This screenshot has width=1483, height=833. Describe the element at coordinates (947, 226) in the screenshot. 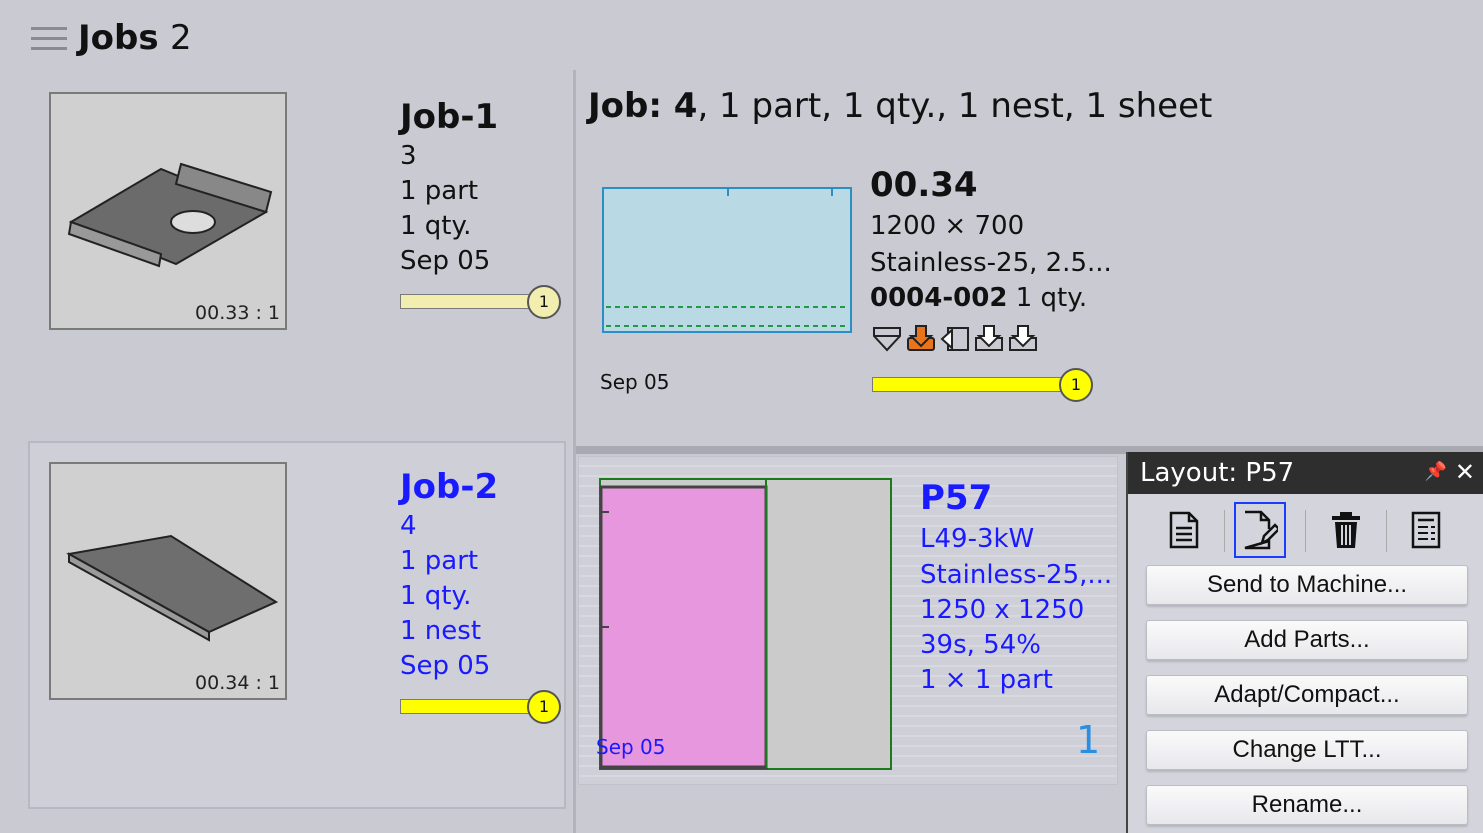

I see `sheet-size: 1200 × 700` at that location.